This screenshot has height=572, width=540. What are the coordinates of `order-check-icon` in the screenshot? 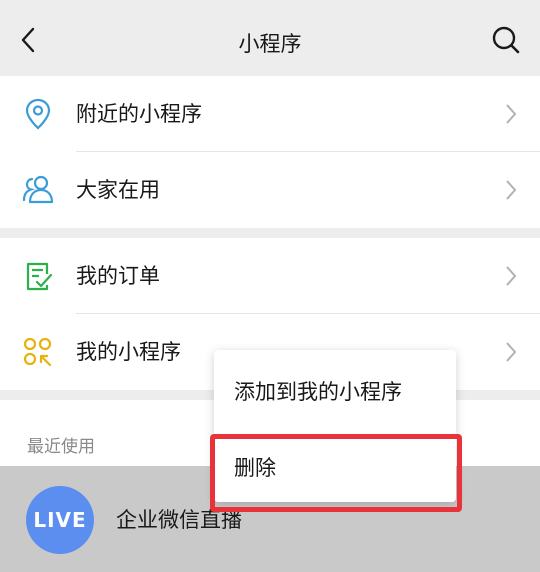 It's located at (38, 276).